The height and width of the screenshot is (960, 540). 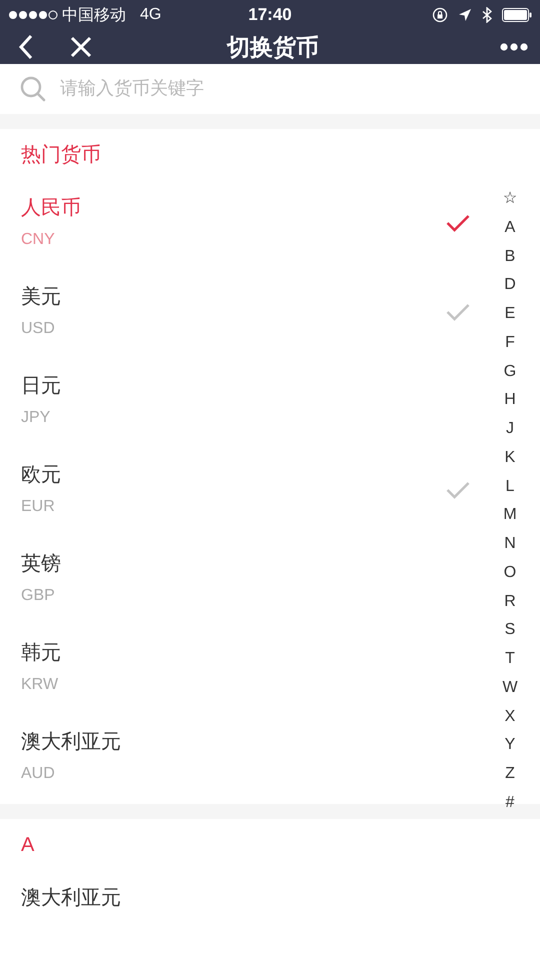 What do you see at coordinates (510, 544) in the screenshot?
I see `index-letter: N` at bounding box center [510, 544].